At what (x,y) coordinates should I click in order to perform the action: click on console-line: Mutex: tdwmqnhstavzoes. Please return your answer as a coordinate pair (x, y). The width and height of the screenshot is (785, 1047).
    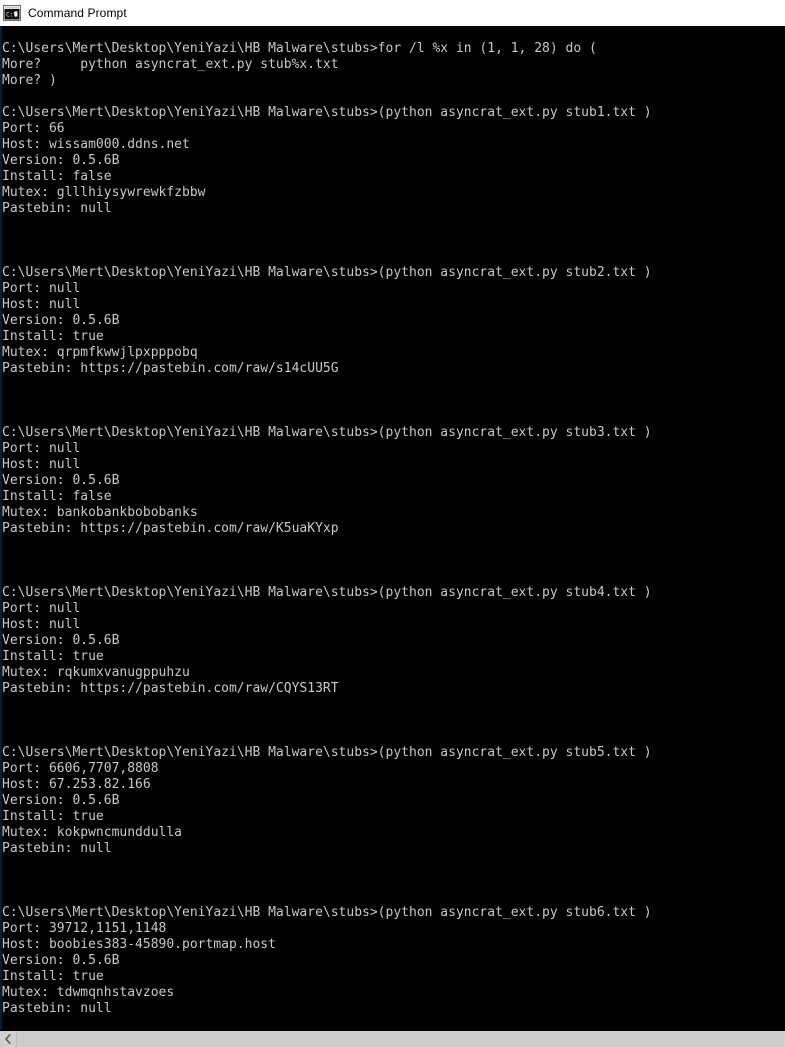
    Looking at the image, I should click on (88, 992).